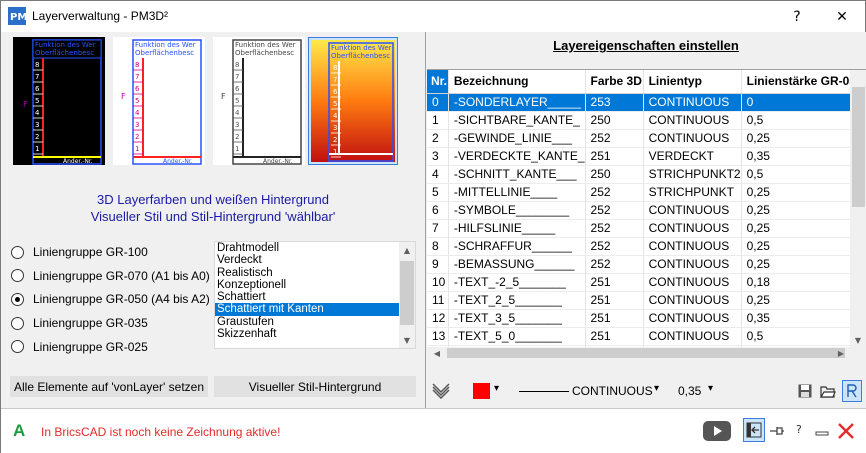 The width and height of the screenshot is (866, 453). Describe the element at coordinates (803, 282) in the screenshot. I see `table-cell: 0,18` at that location.